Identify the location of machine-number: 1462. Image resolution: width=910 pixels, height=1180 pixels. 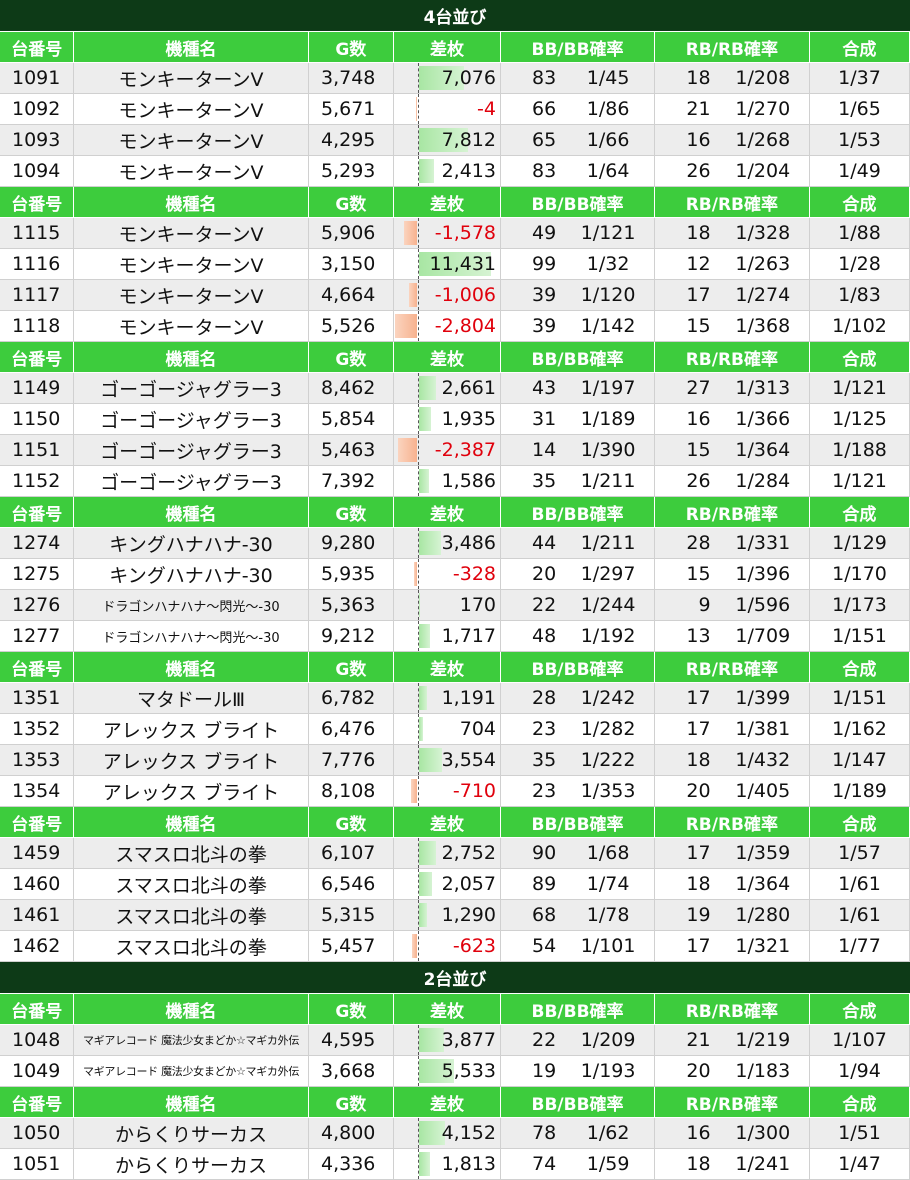
(37, 946).